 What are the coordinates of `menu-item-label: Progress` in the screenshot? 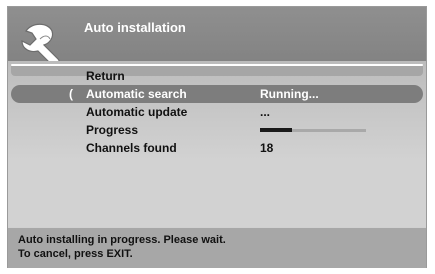 It's located at (112, 130).